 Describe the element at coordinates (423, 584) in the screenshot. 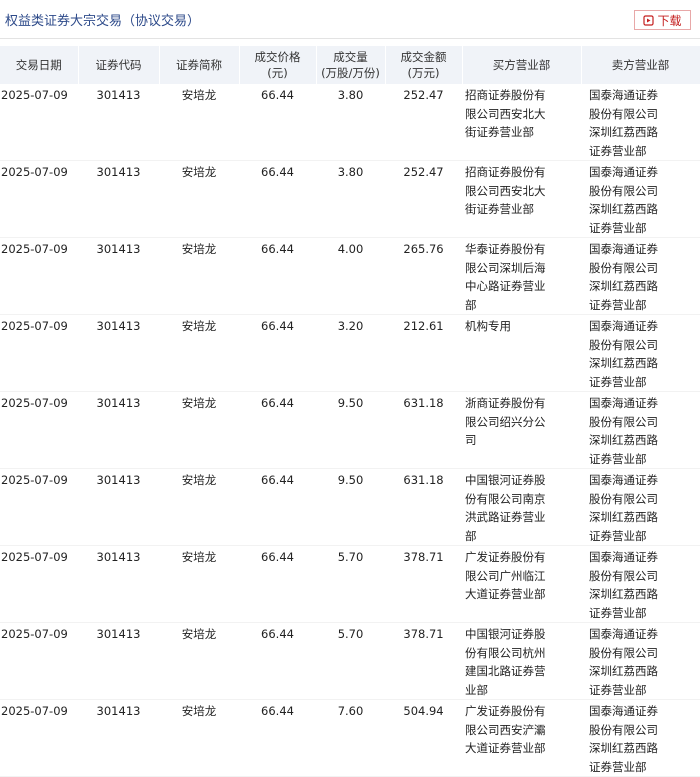

I see `cell-amount: 378.71` at that location.